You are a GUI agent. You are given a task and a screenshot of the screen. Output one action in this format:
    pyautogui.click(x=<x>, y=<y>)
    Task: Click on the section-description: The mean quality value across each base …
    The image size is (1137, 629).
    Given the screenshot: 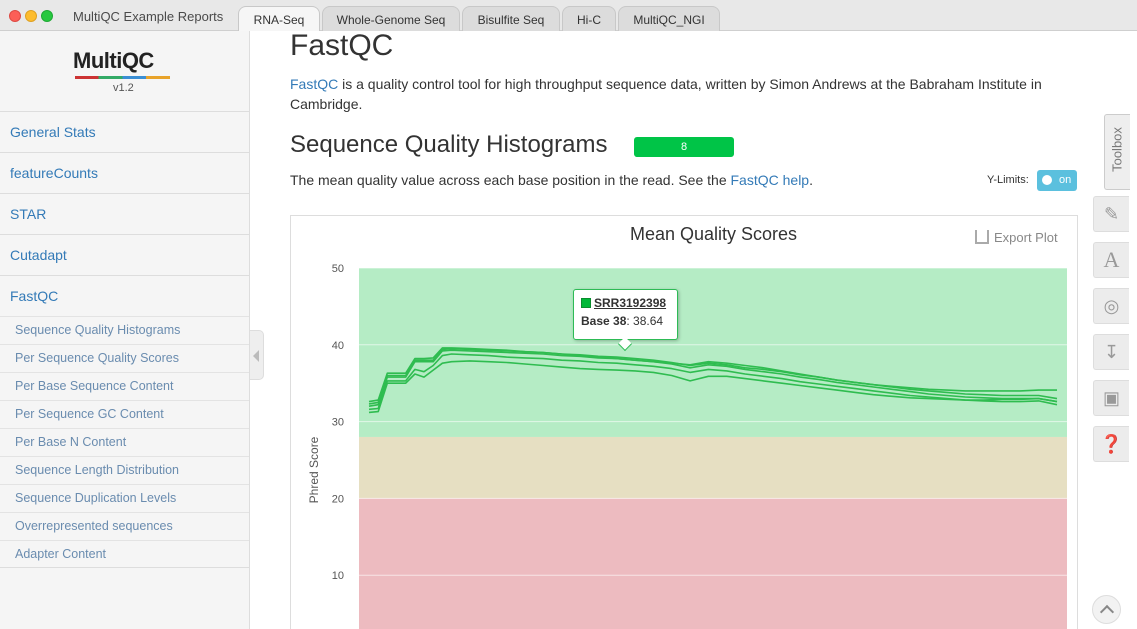 What is the action you would take?
    pyautogui.click(x=551, y=180)
    